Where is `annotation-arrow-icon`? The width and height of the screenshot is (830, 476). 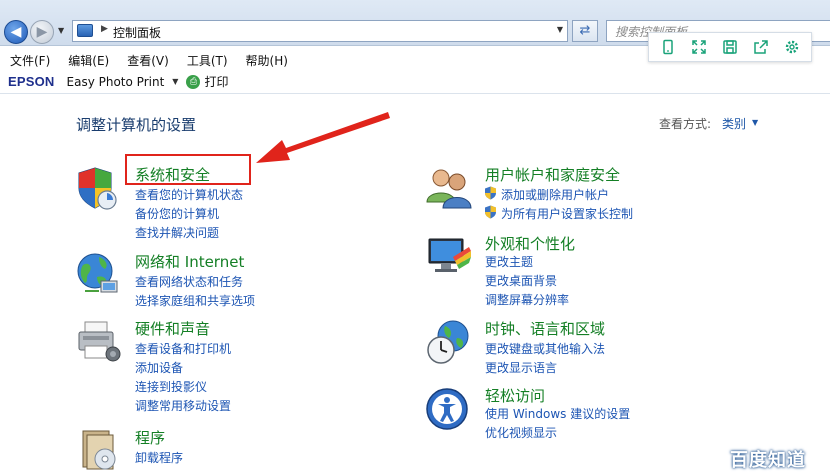 annotation-arrow-icon is located at coordinates (323, 137).